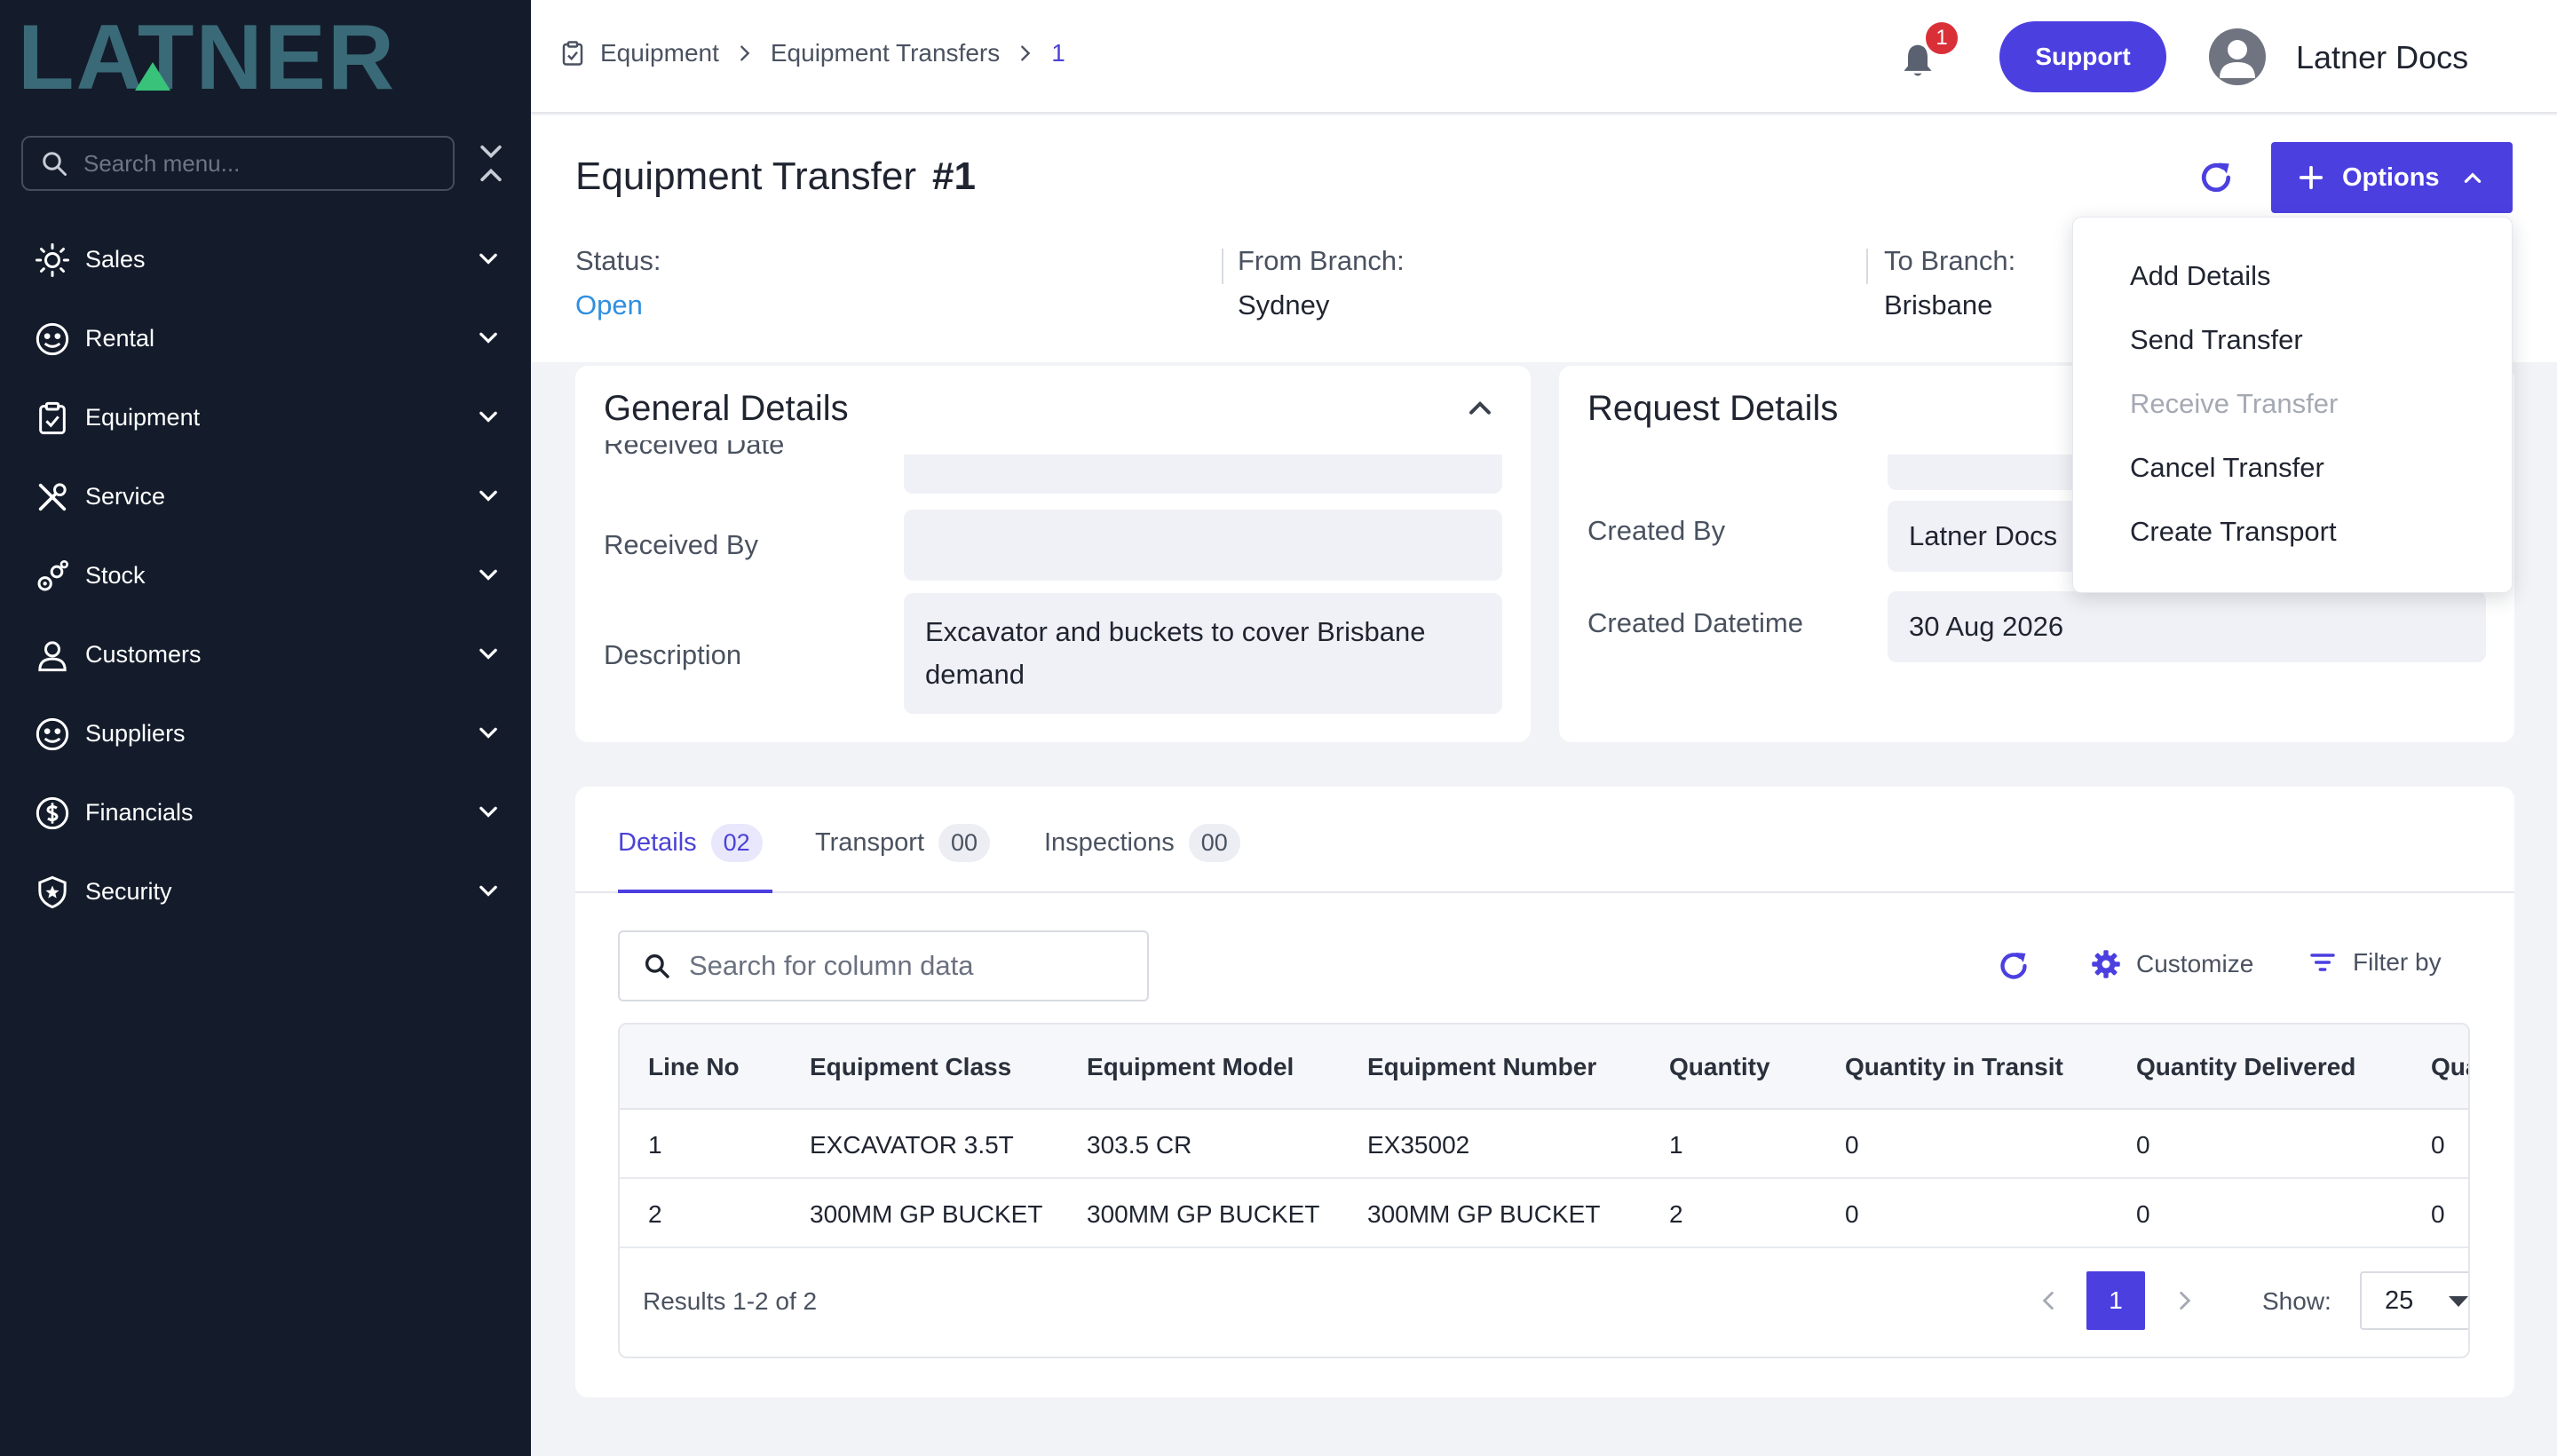 This screenshot has width=2557, height=1456. I want to click on shield-icon, so click(52, 892).